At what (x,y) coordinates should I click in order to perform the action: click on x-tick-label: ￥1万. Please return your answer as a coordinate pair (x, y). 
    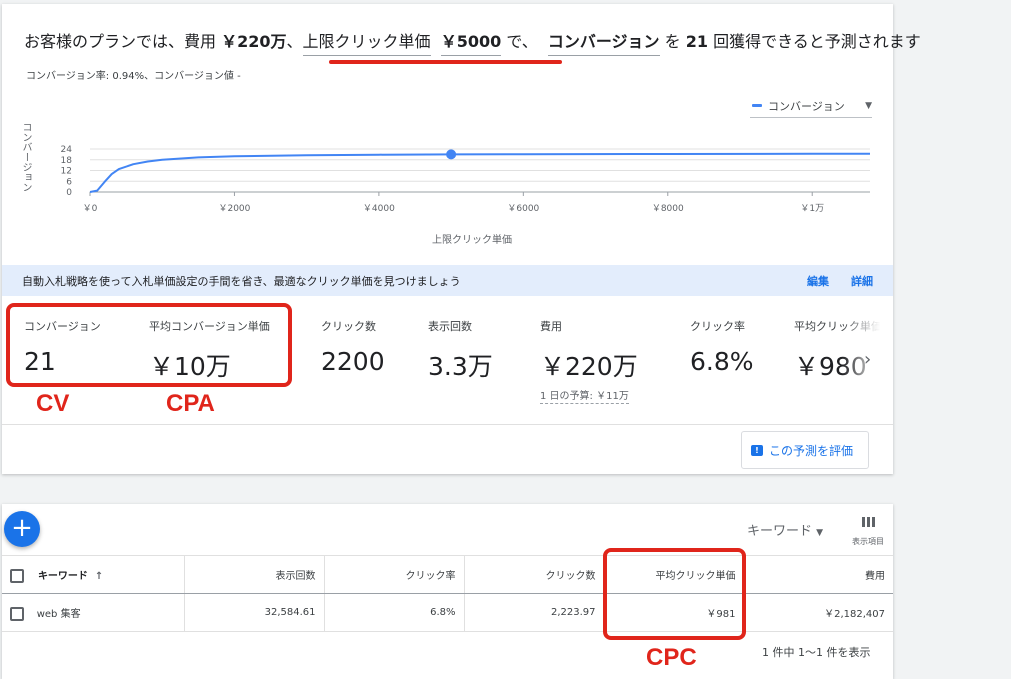
    Looking at the image, I should click on (812, 209).